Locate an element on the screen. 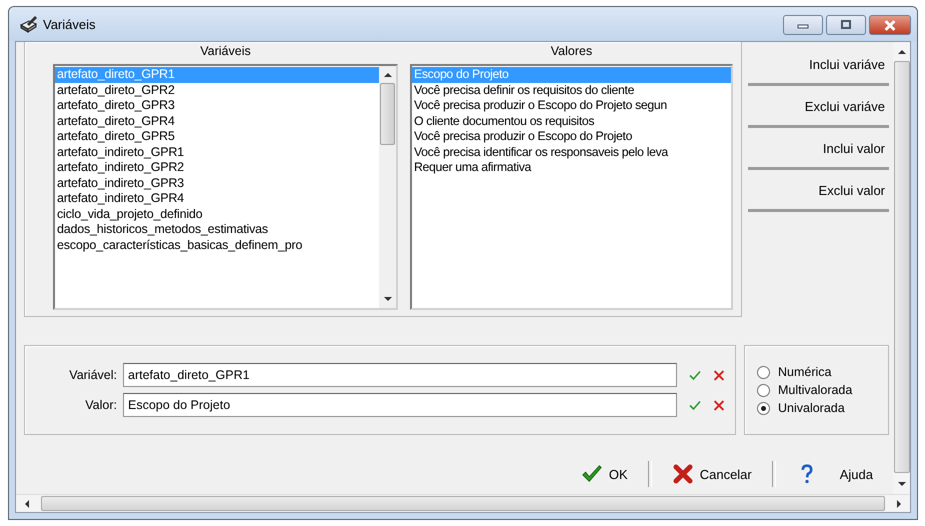 This screenshot has height=526, width=925. cross-icon is located at coordinates (683, 474).